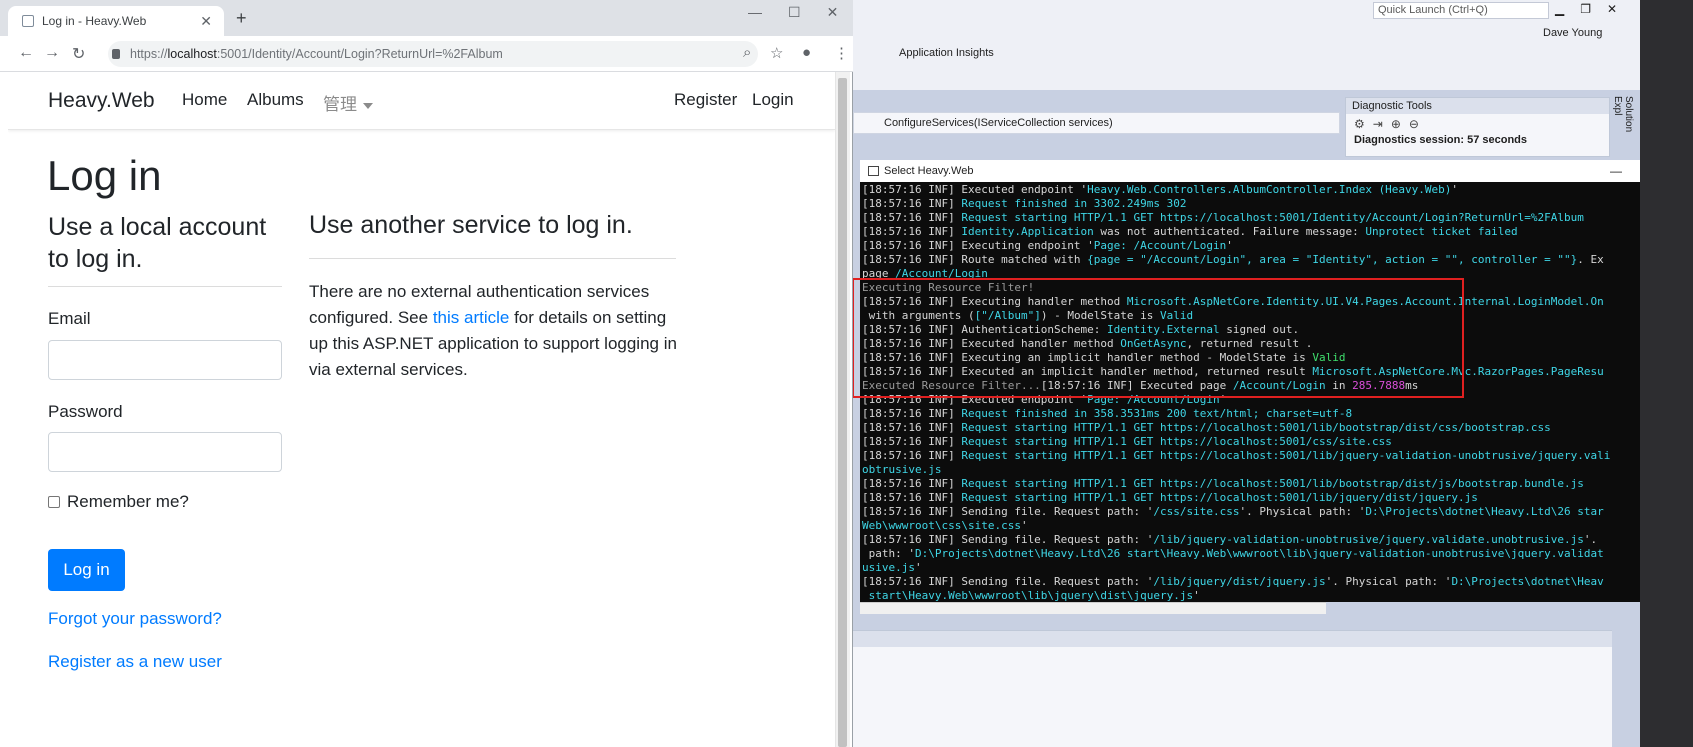  I want to click on console-line: obtrusive.js, so click(1251, 470).